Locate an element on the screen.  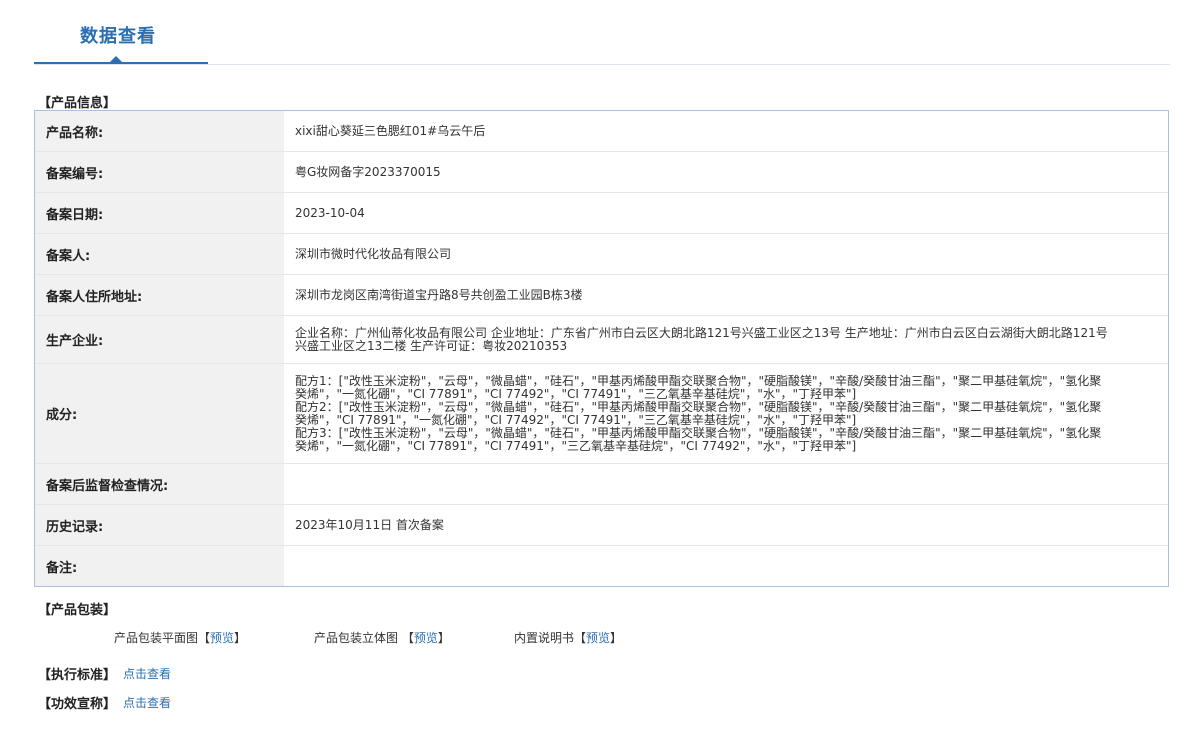
row-label: 产品名称: is located at coordinates (159, 131).